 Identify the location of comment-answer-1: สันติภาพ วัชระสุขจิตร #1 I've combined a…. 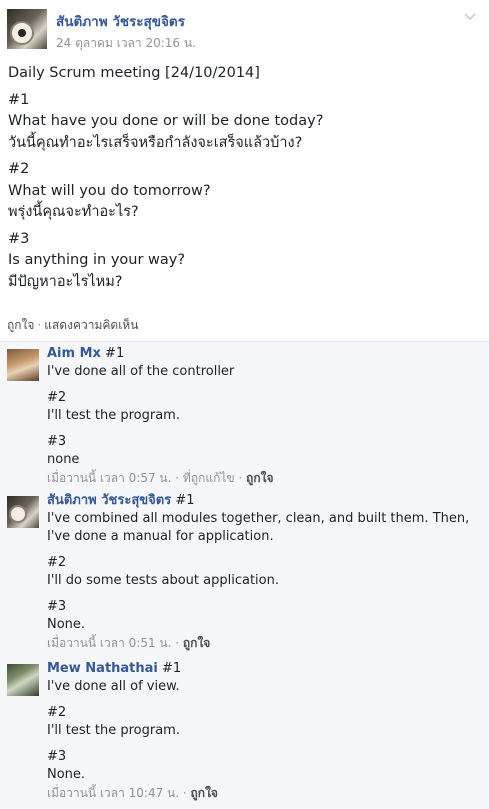
(259, 519).